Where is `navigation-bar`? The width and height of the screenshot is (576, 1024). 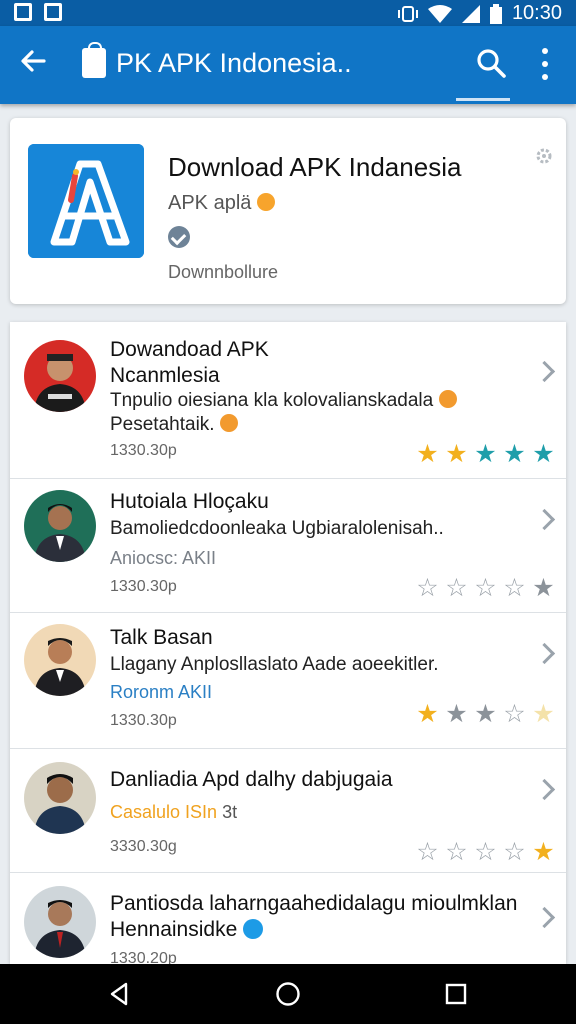 navigation-bar is located at coordinates (288, 994).